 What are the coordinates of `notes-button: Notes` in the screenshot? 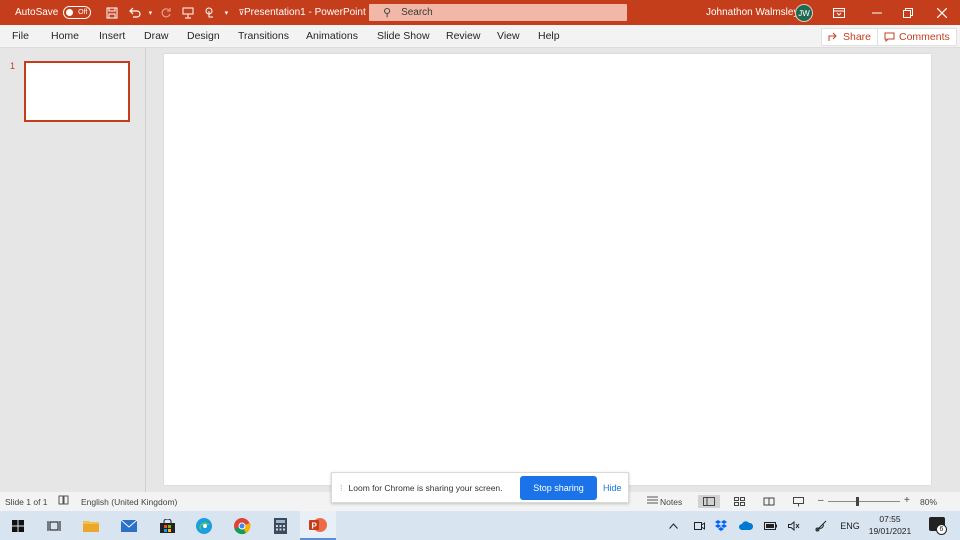 It's located at (671, 502).